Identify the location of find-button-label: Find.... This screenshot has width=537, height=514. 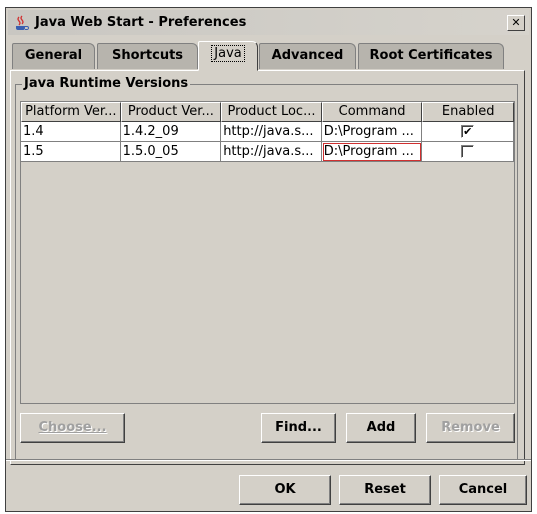
(298, 427).